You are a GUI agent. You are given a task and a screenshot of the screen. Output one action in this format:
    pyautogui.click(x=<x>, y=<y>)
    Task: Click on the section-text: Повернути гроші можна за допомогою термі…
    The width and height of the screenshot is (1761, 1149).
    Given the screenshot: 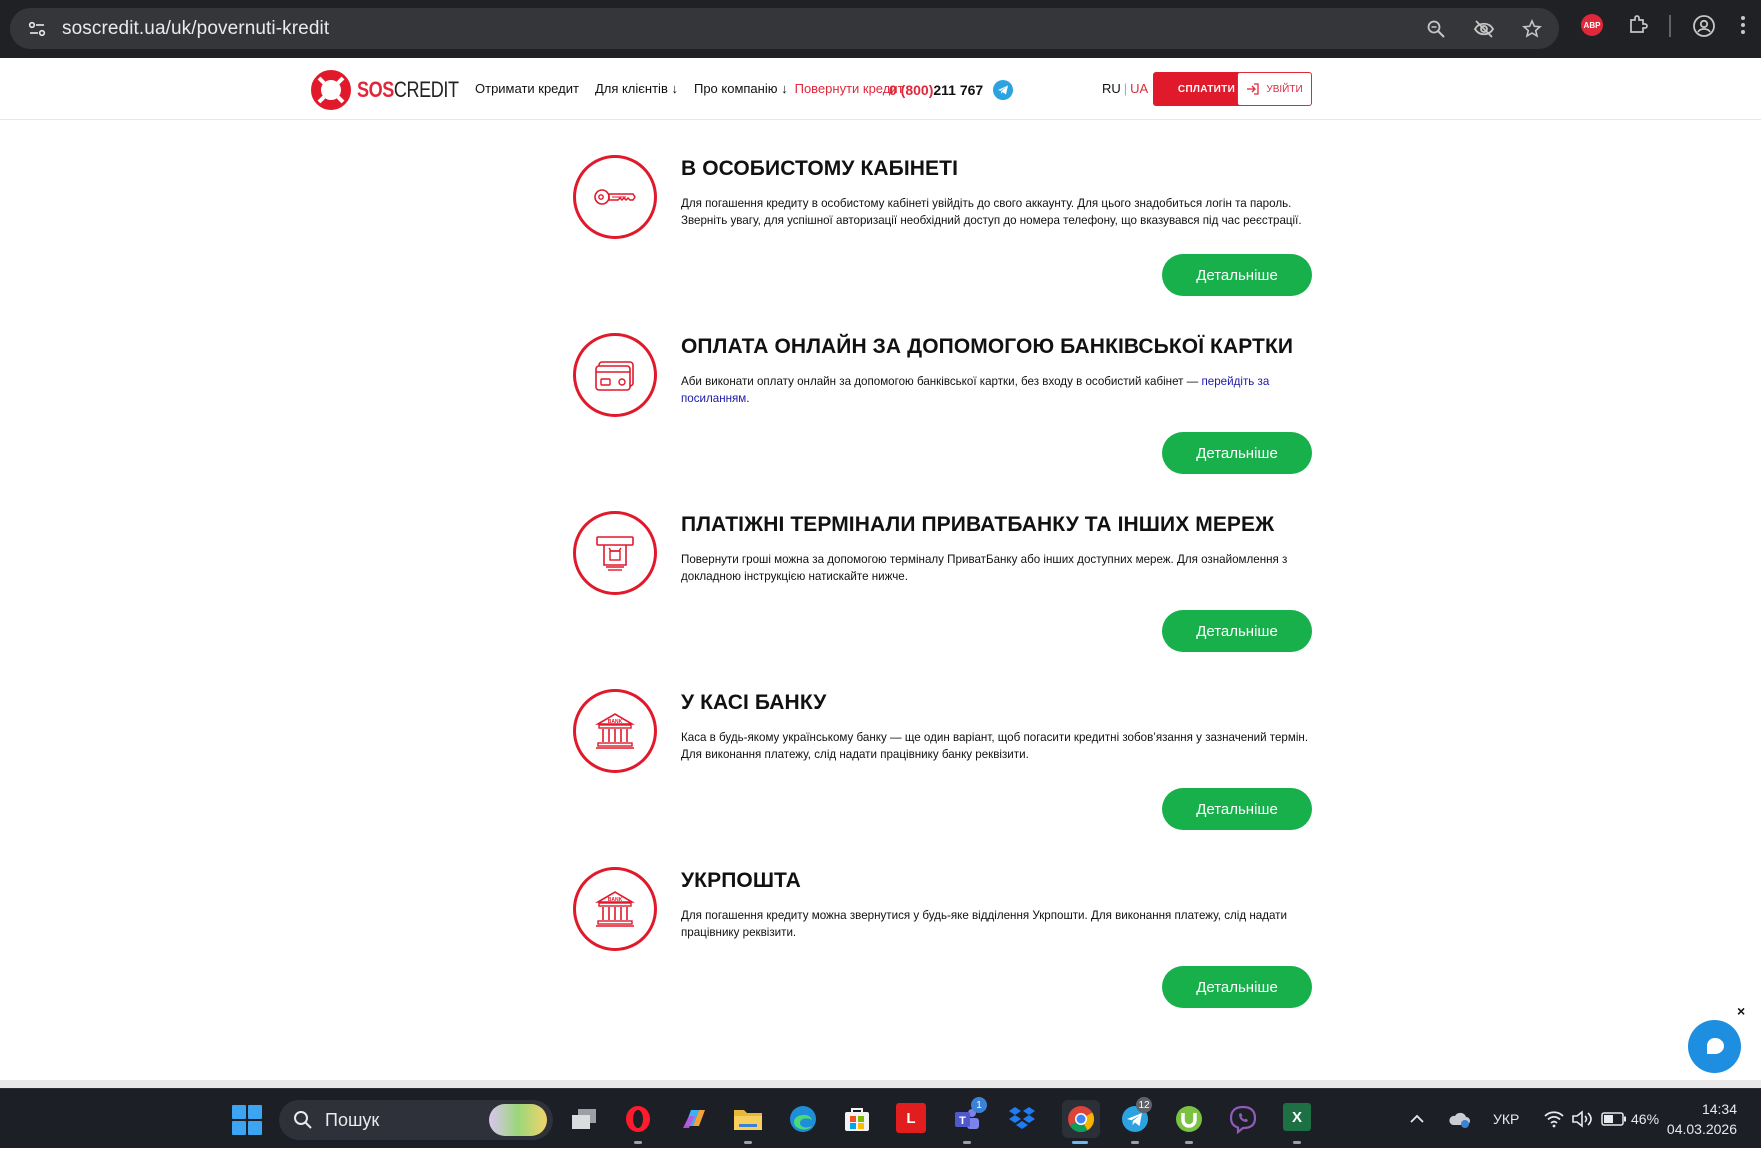 What is the action you would take?
    pyautogui.click(x=996, y=568)
    